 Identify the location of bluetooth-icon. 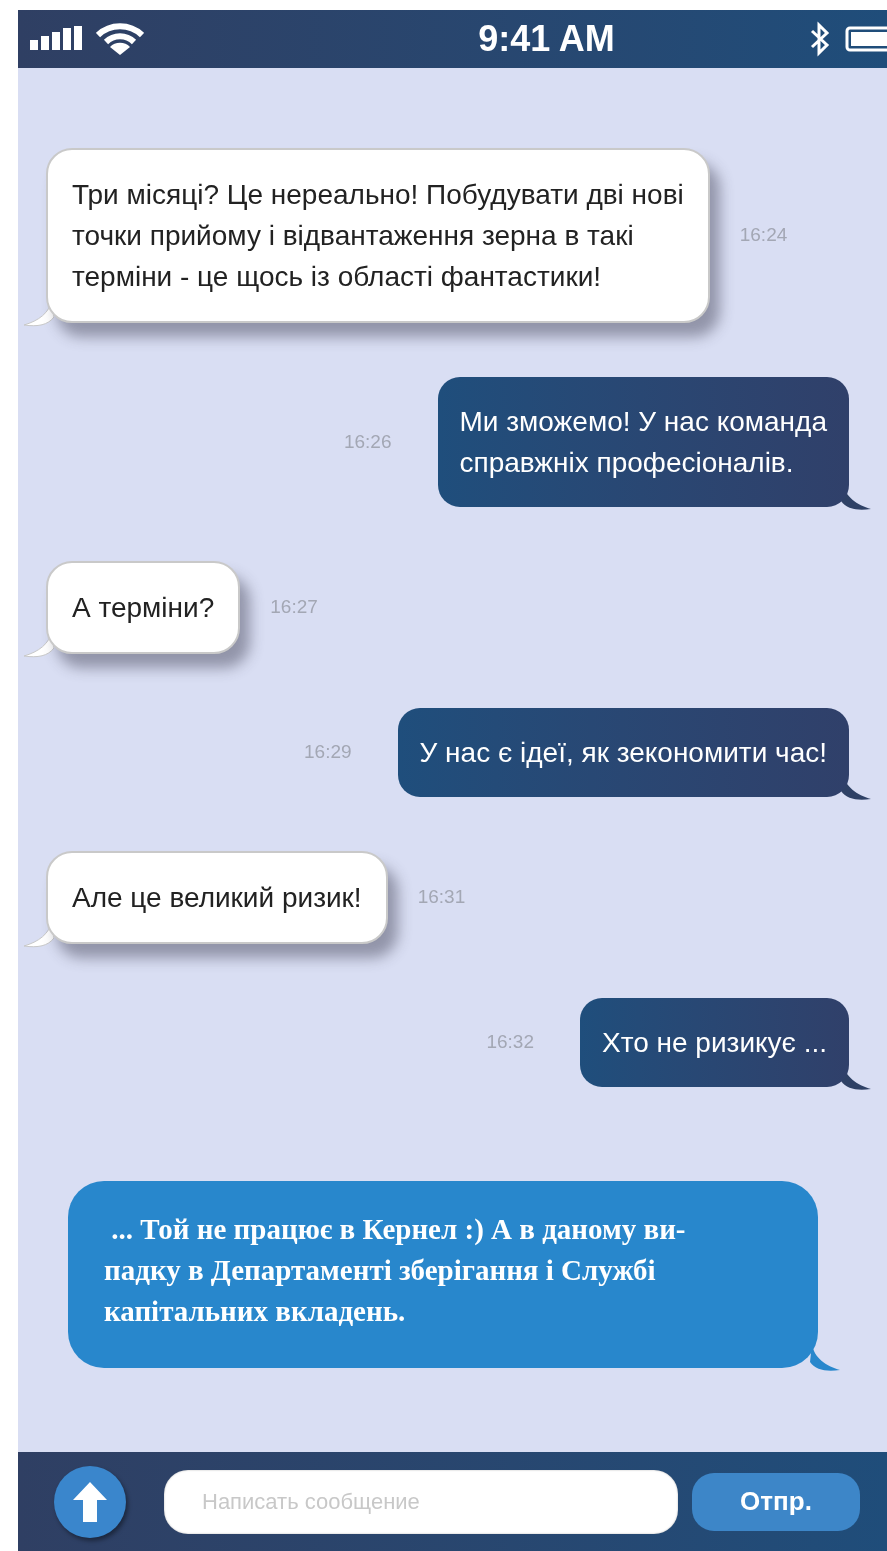
(820, 39).